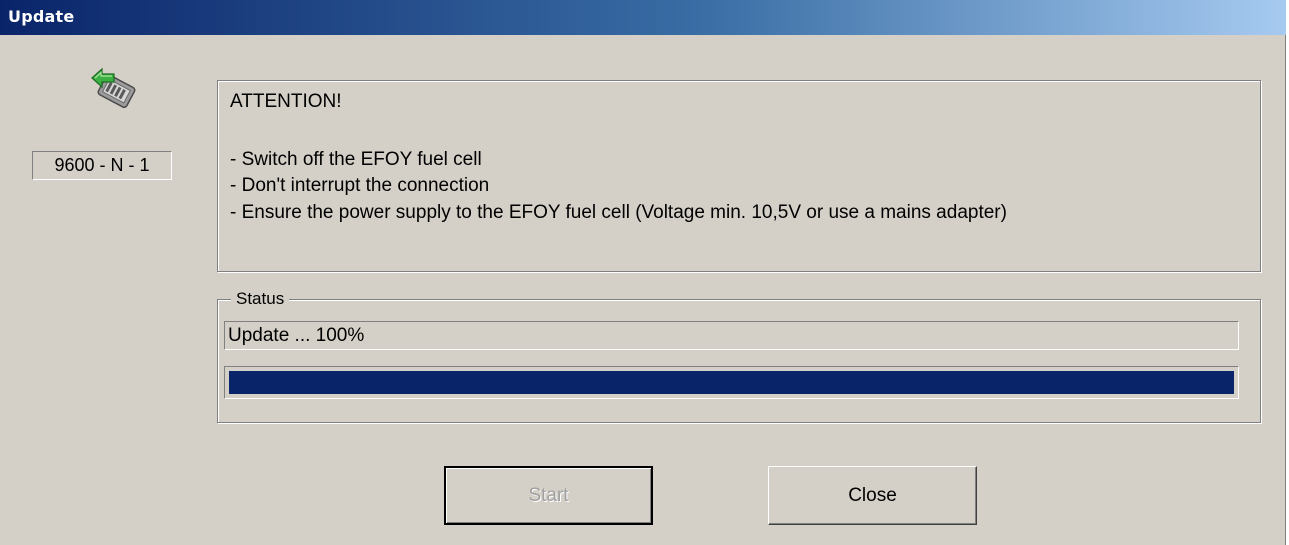 Image resolution: width=1289 pixels, height=545 pixels. What do you see at coordinates (643, 17) in the screenshot?
I see `title-bar: Update` at bounding box center [643, 17].